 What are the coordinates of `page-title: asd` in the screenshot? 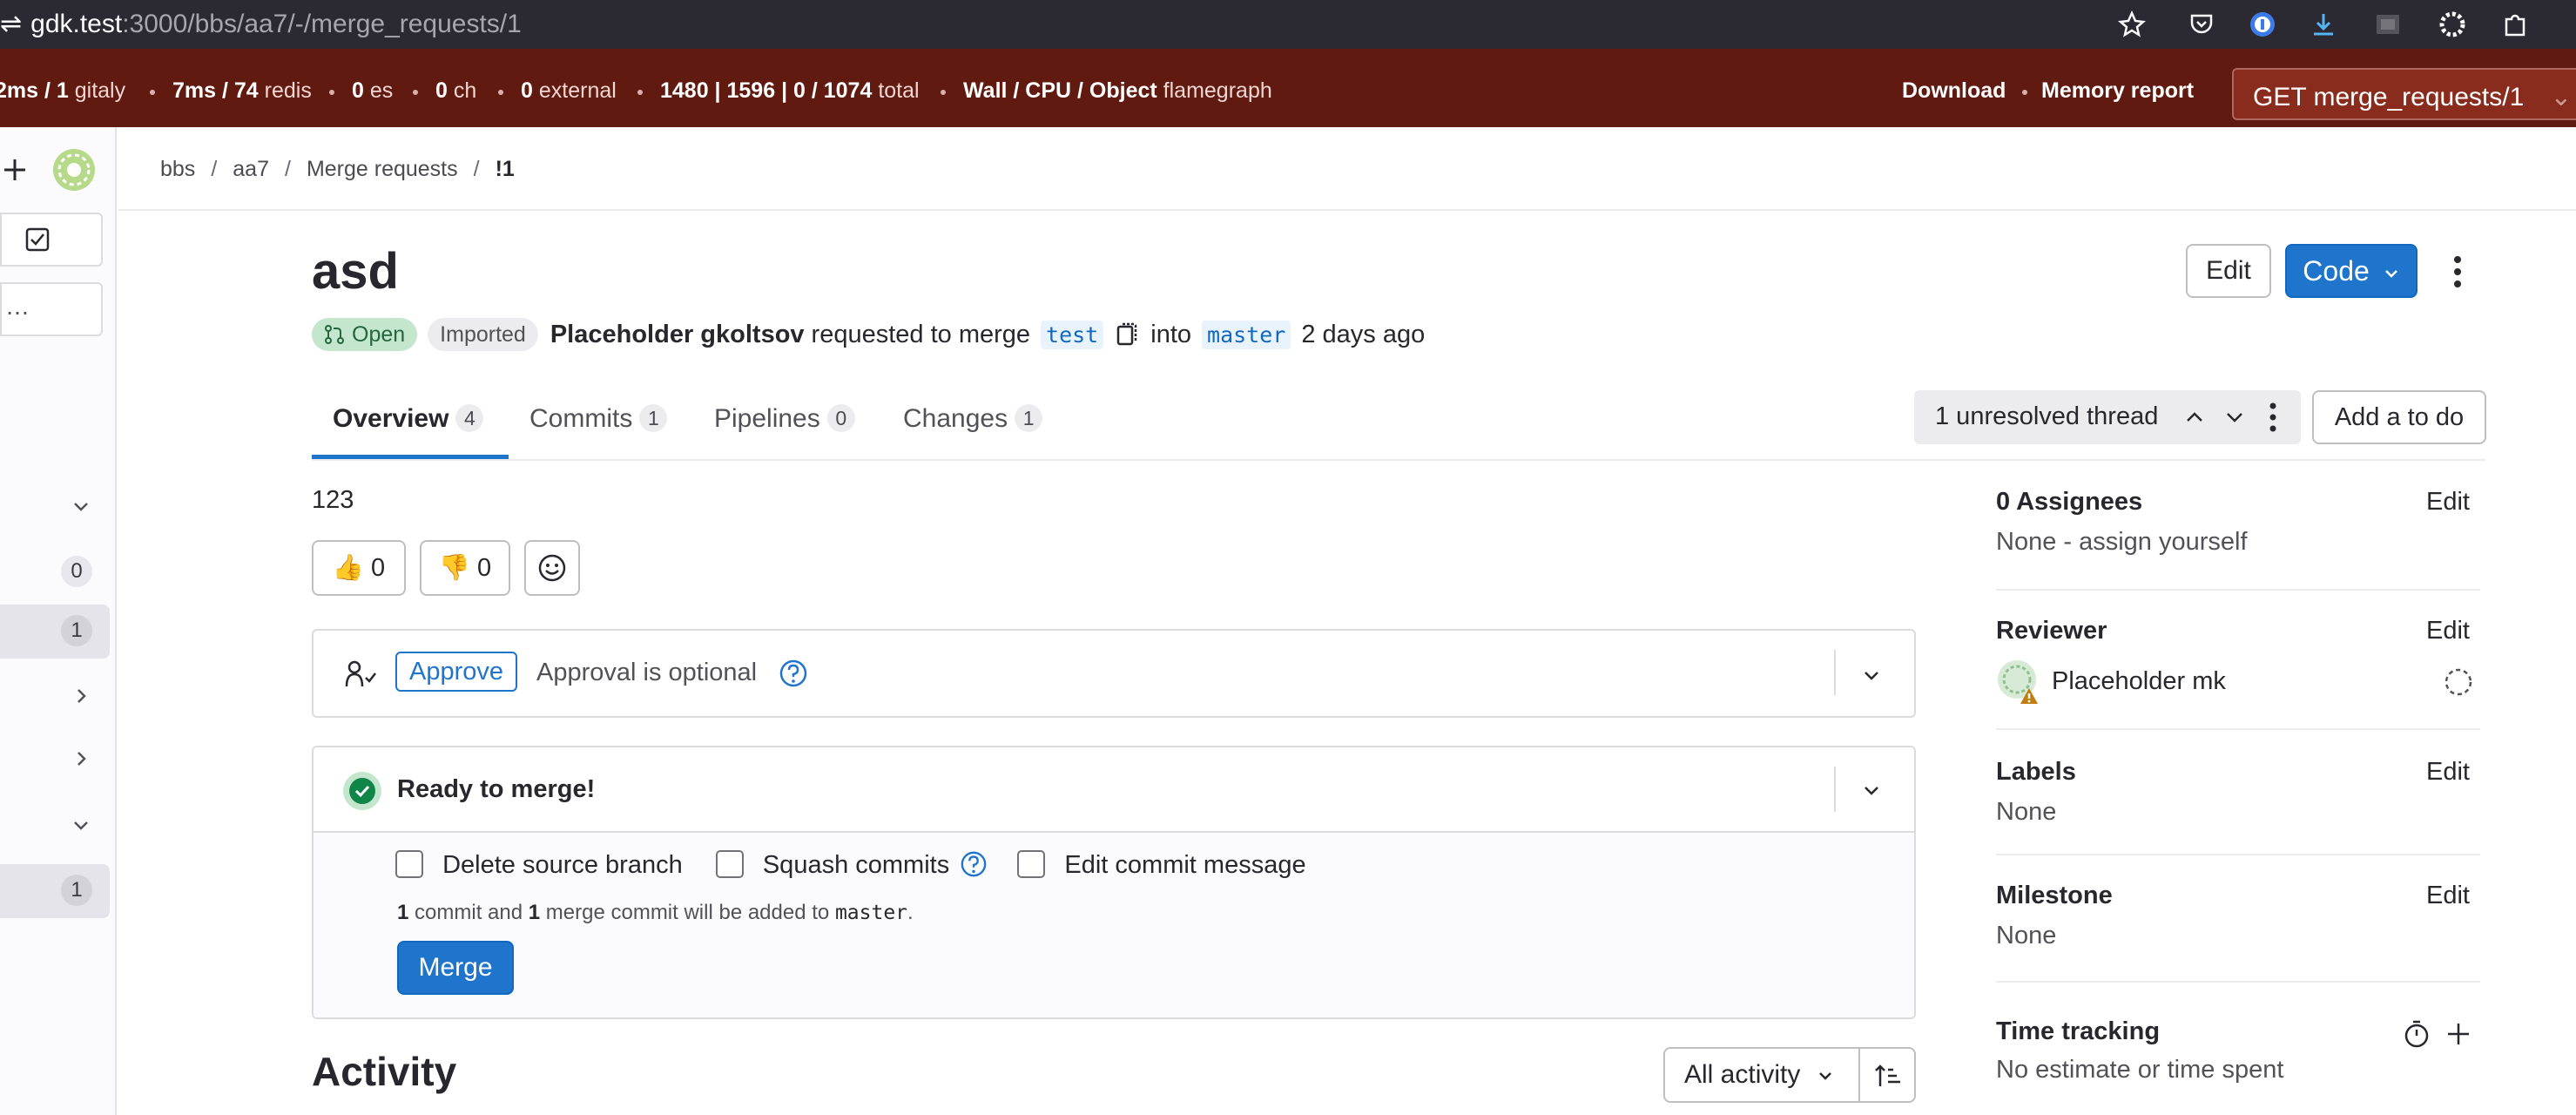 It's located at (355, 271).